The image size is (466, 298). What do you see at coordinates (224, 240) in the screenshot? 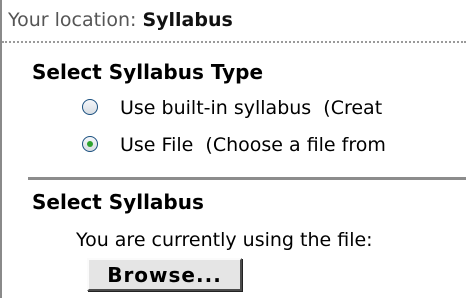
I see `current-file-text: You are currently using the file:` at bounding box center [224, 240].